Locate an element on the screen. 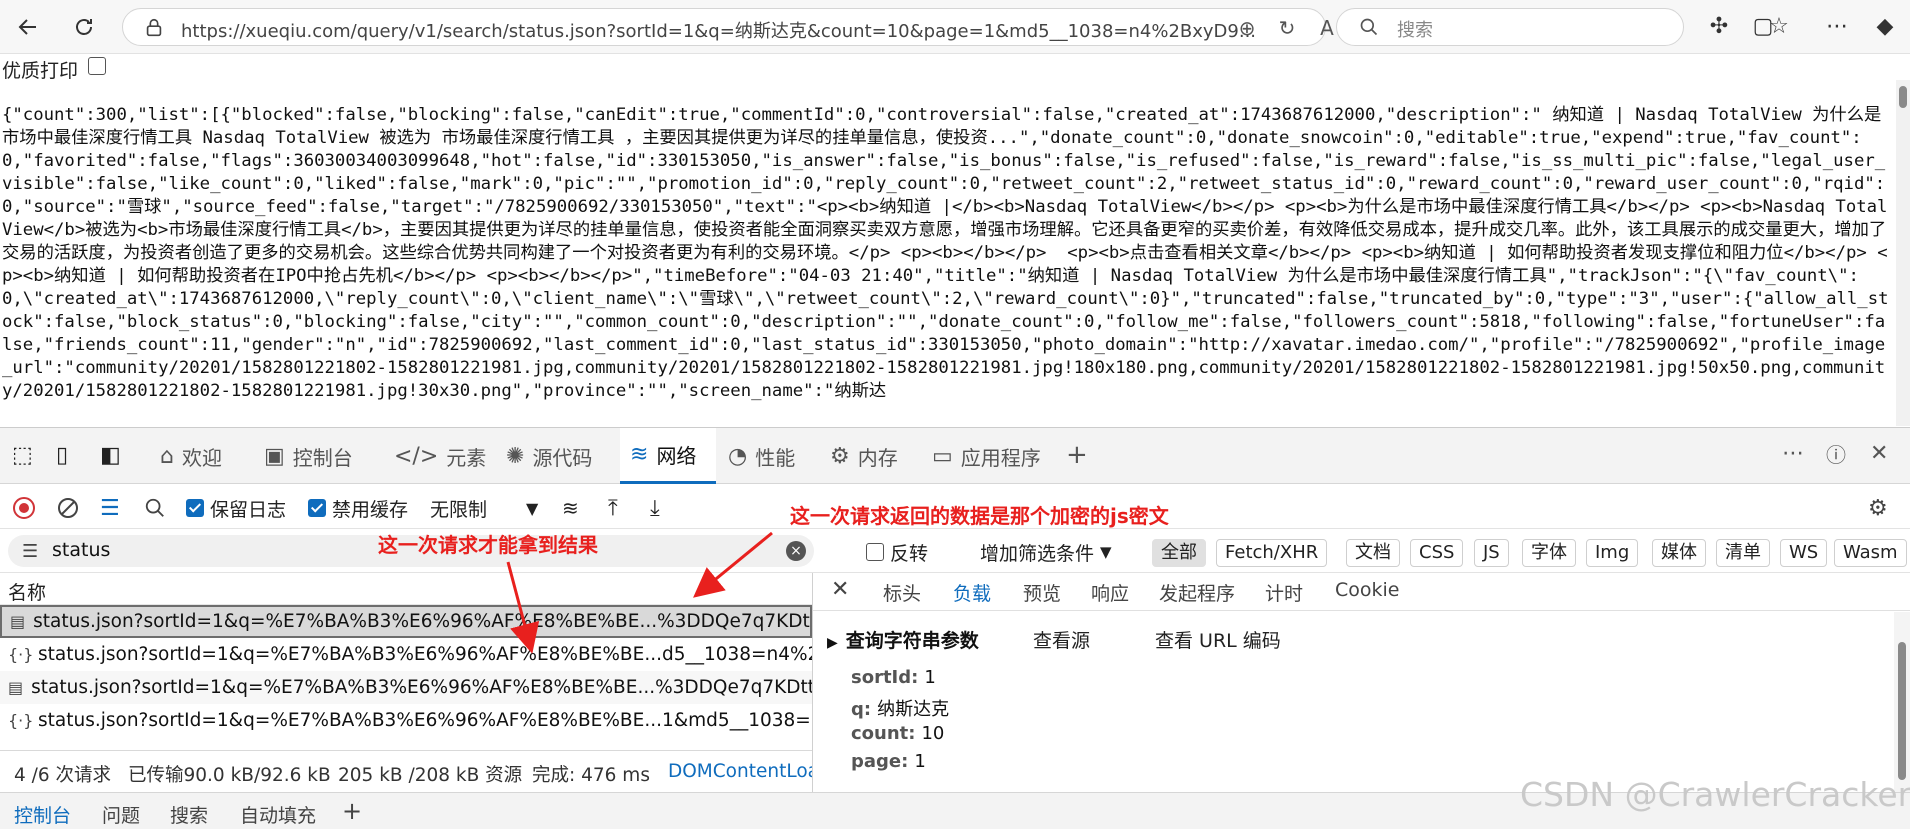  tab-console: ▣ 控制台 is located at coordinates (326, 456).